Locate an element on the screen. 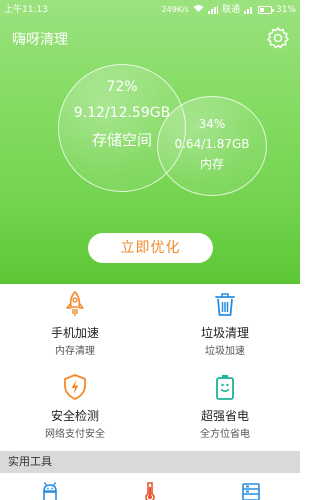 This screenshot has height=500, width=320. feature-tile-junk-clean: 垃圾清理 垃圾加速 is located at coordinates (225, 325).